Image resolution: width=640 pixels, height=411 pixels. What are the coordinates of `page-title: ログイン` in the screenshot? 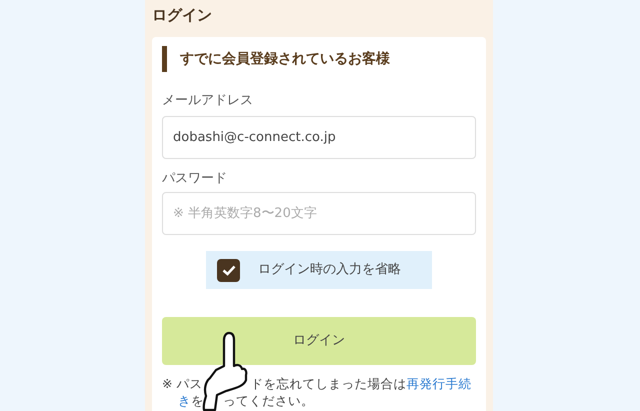 It's located at (182, 15).